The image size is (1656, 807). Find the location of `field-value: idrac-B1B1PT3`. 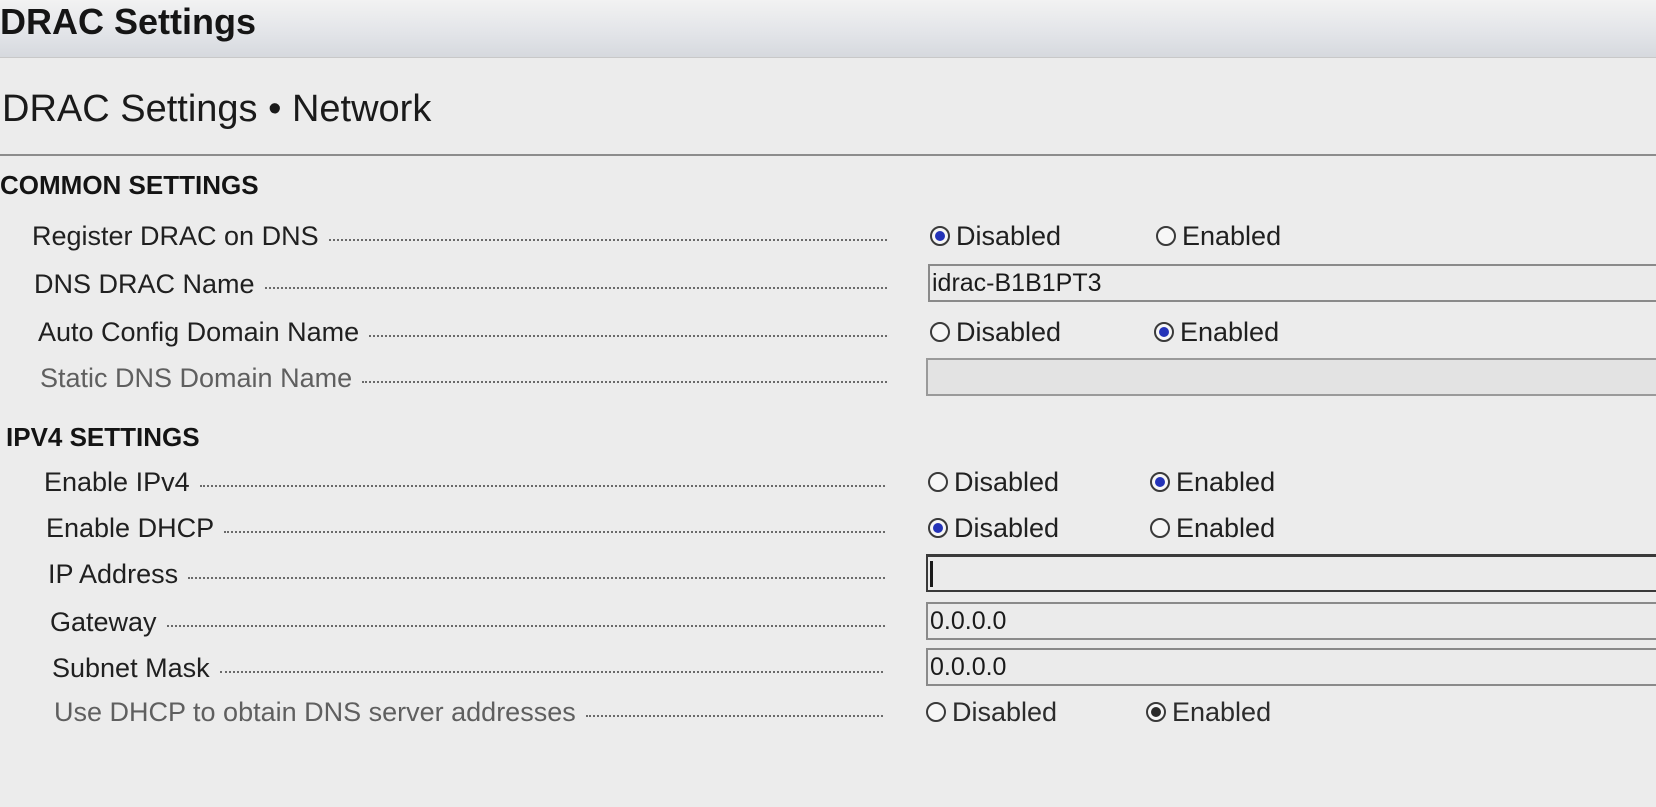

field-value: idrac-B1B1PT3 is located at coordinates (1017, 282).